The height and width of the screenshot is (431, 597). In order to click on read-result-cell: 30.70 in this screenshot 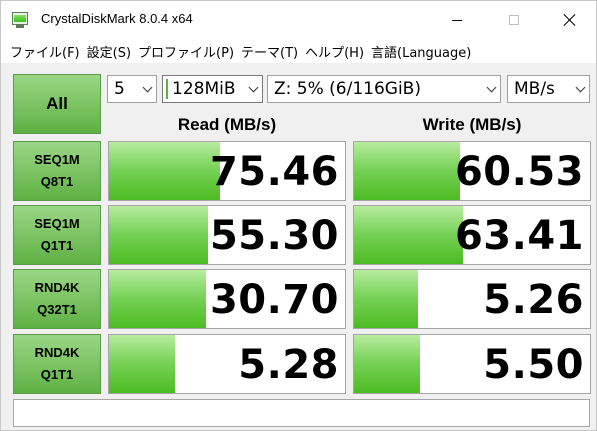, I will do `click(227, 299)`.